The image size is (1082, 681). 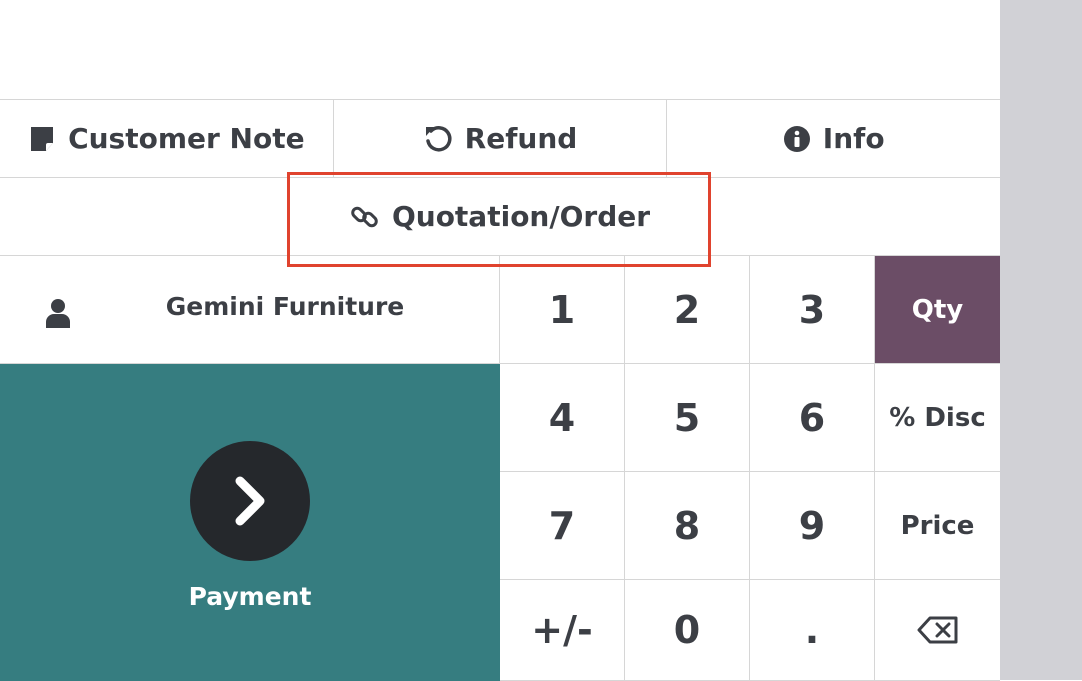 What do you see at coordinates (687, 630) in the screenshot?
I see `numpad-key-0: 0` at bounding box center [687, 630].